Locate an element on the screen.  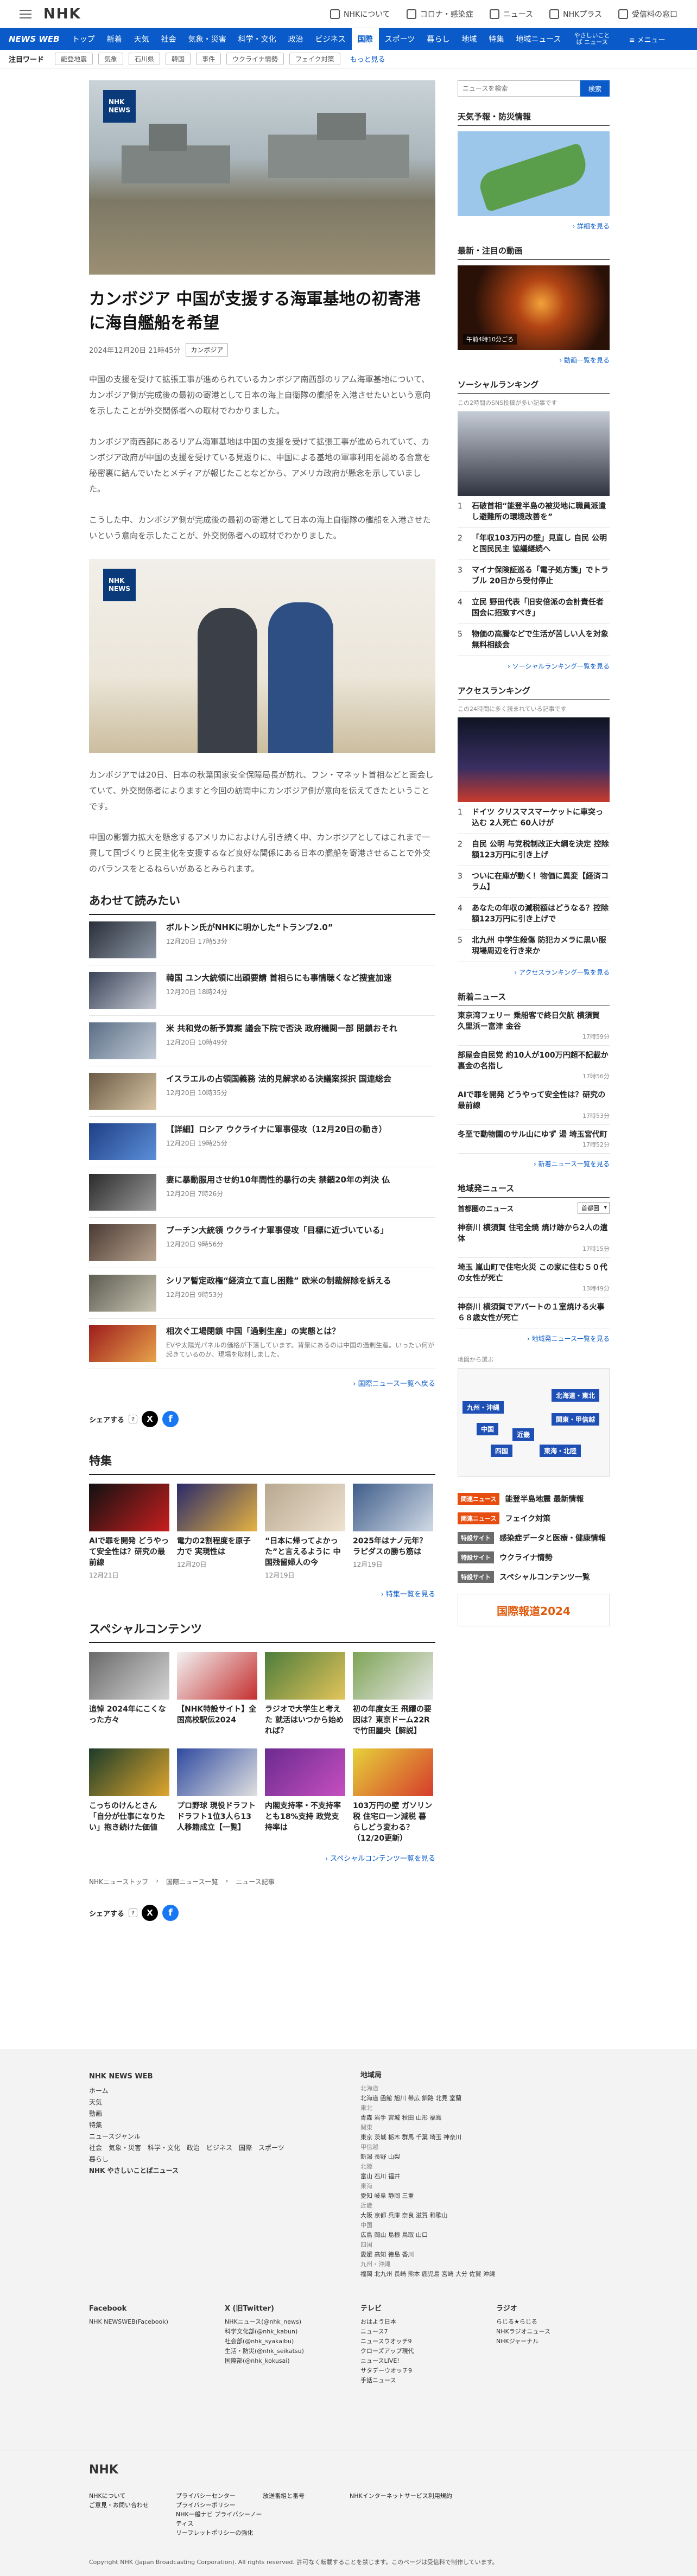
ranking-item: 5 物価の高騰などで生活が苦しい人を対象 無料相談会 is located at coordinates (534, 640).